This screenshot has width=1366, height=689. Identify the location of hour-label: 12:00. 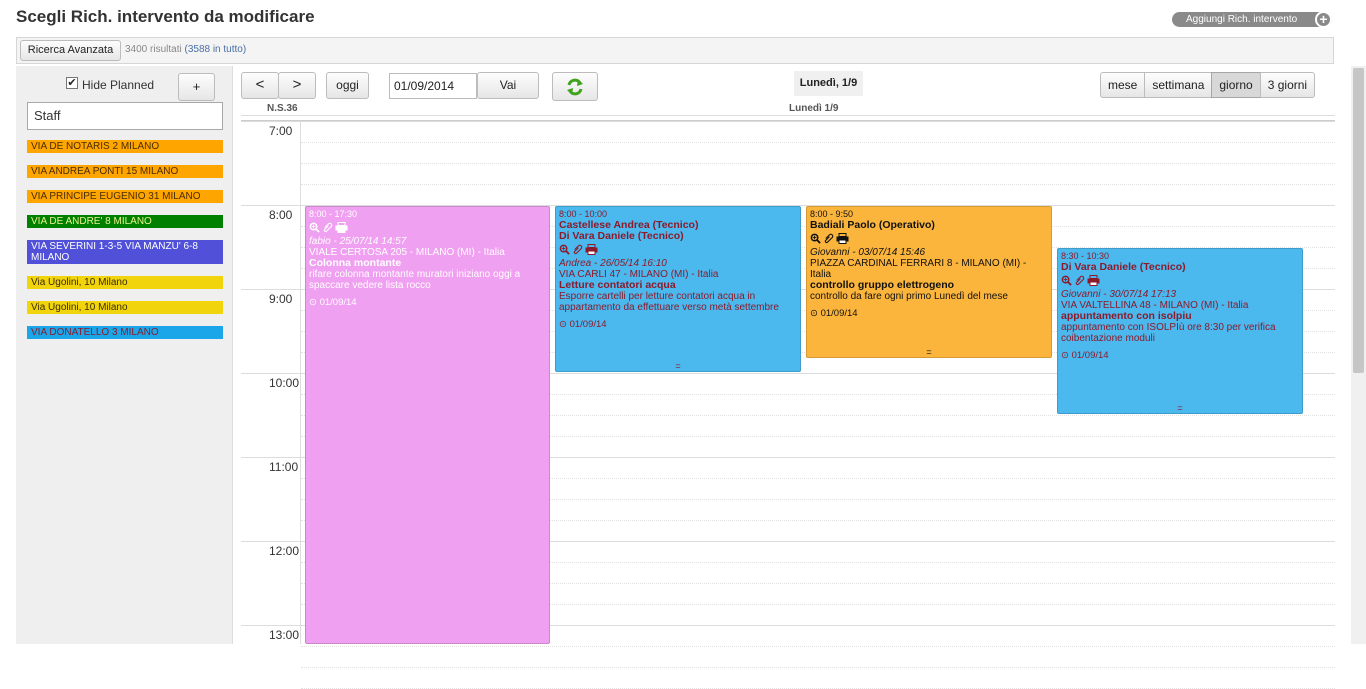
(284, 551).